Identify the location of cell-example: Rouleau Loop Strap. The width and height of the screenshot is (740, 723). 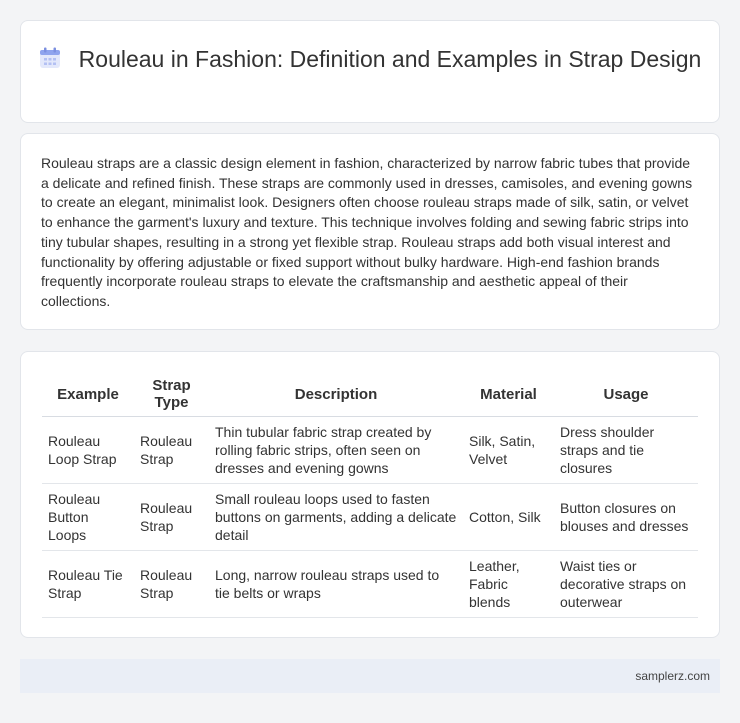
(88, 450).